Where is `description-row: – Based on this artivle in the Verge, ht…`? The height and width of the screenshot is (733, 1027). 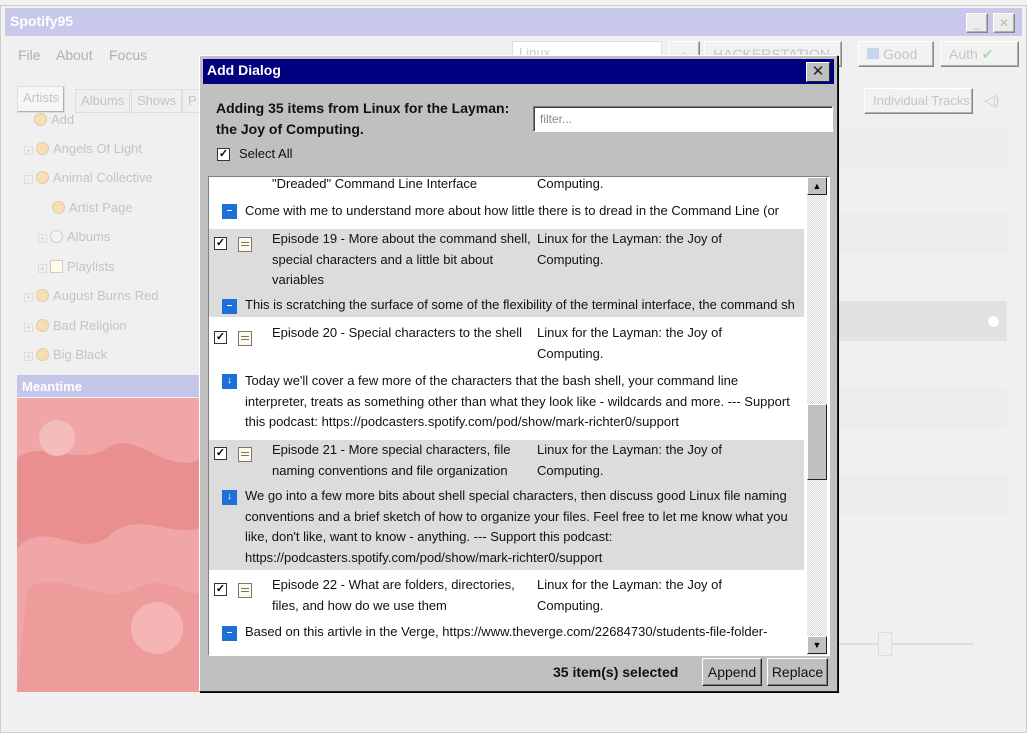 description-row: – Based on this artivle in the Verge, ht… is located at coordinates (506, 637).